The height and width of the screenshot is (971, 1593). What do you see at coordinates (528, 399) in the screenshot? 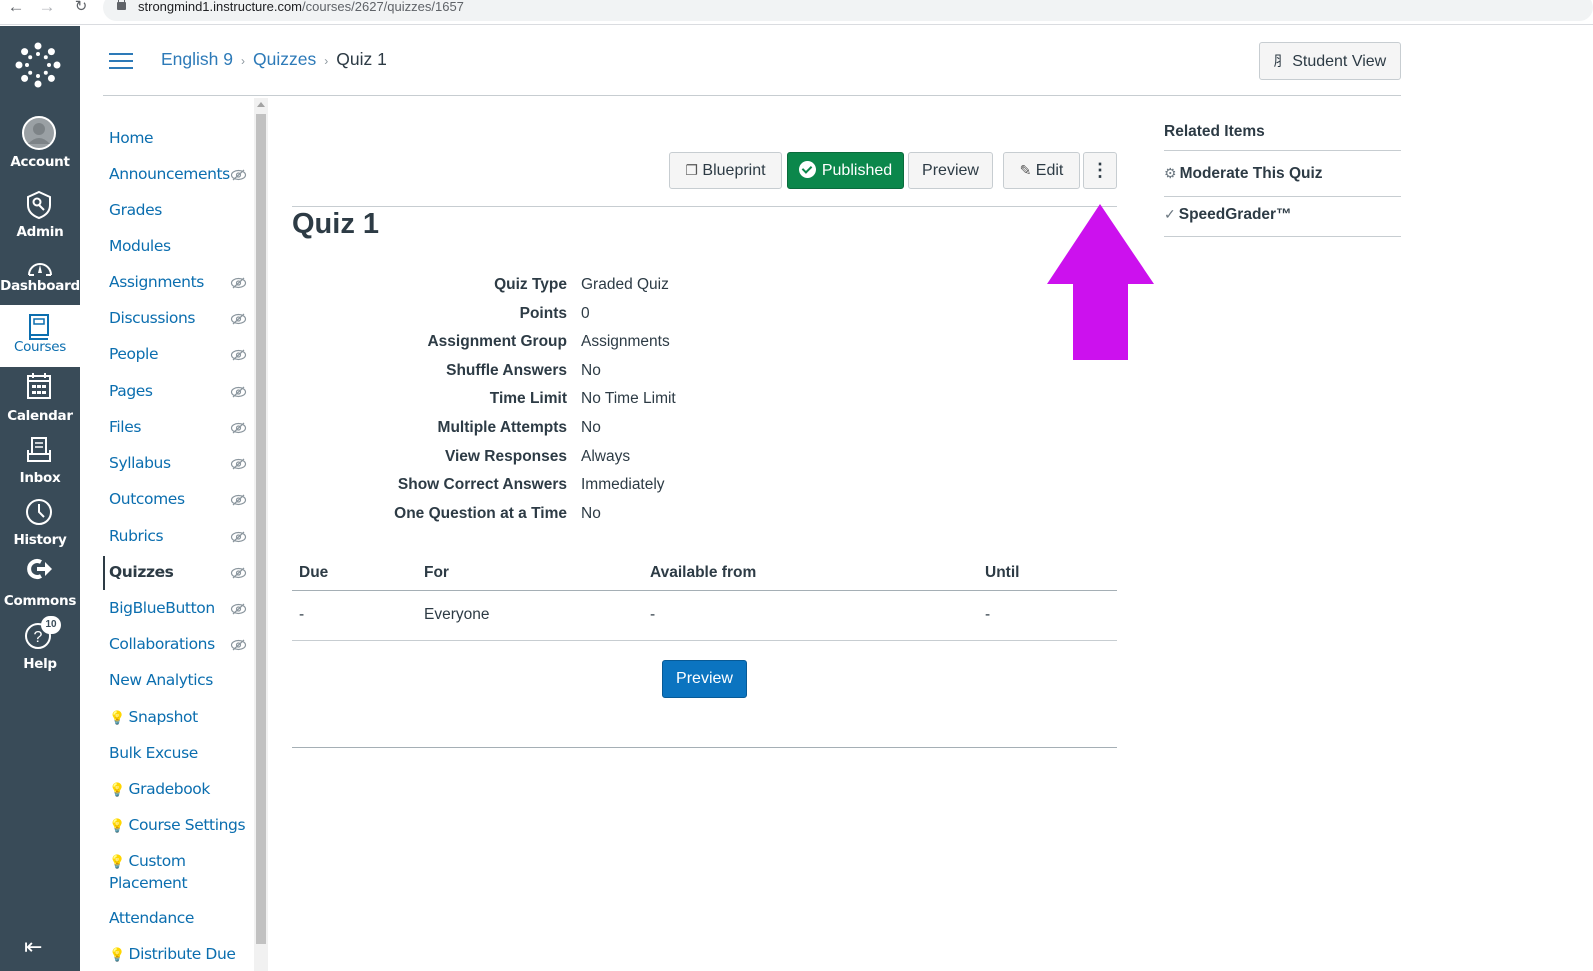
I see `detail-label: Time Limit` at bounding box center [528, 399].